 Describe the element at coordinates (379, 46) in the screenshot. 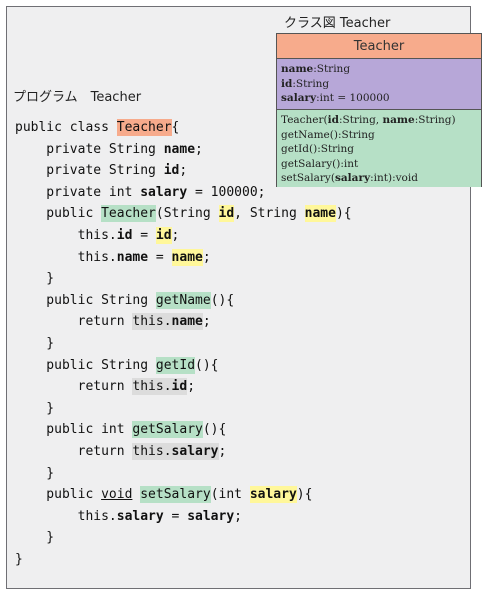

I see `uml-class-name: Teacher` at that location.